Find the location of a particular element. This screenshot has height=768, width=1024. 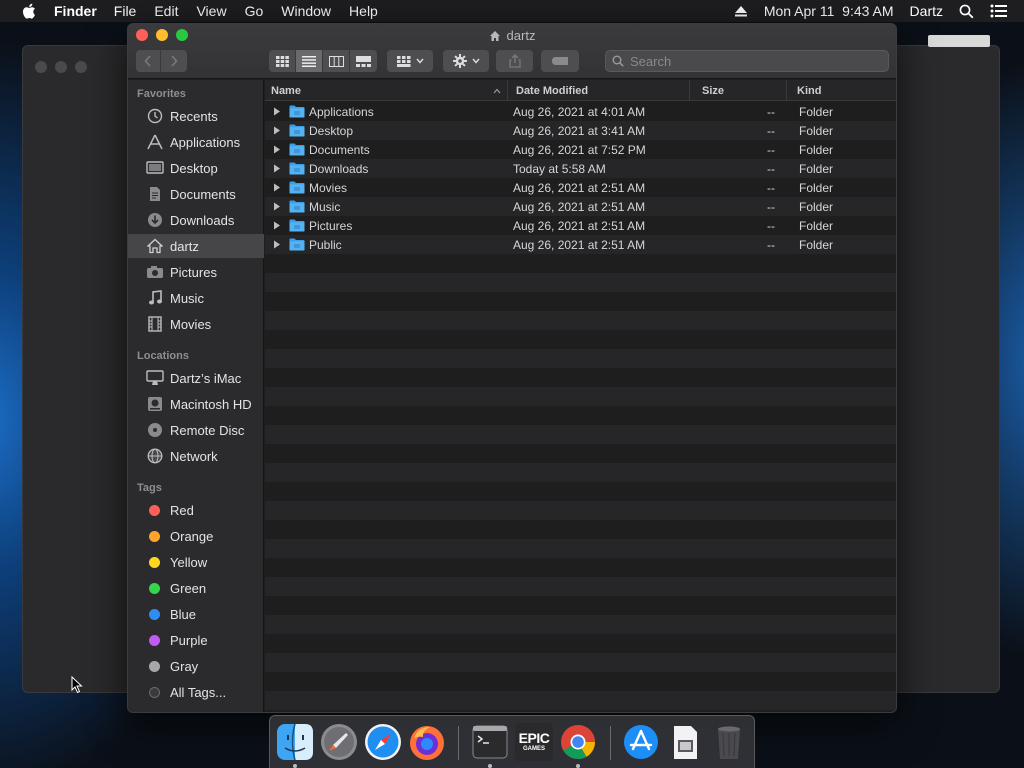

sidebar-item-label: Desktop is located at coordinates (194, 168).